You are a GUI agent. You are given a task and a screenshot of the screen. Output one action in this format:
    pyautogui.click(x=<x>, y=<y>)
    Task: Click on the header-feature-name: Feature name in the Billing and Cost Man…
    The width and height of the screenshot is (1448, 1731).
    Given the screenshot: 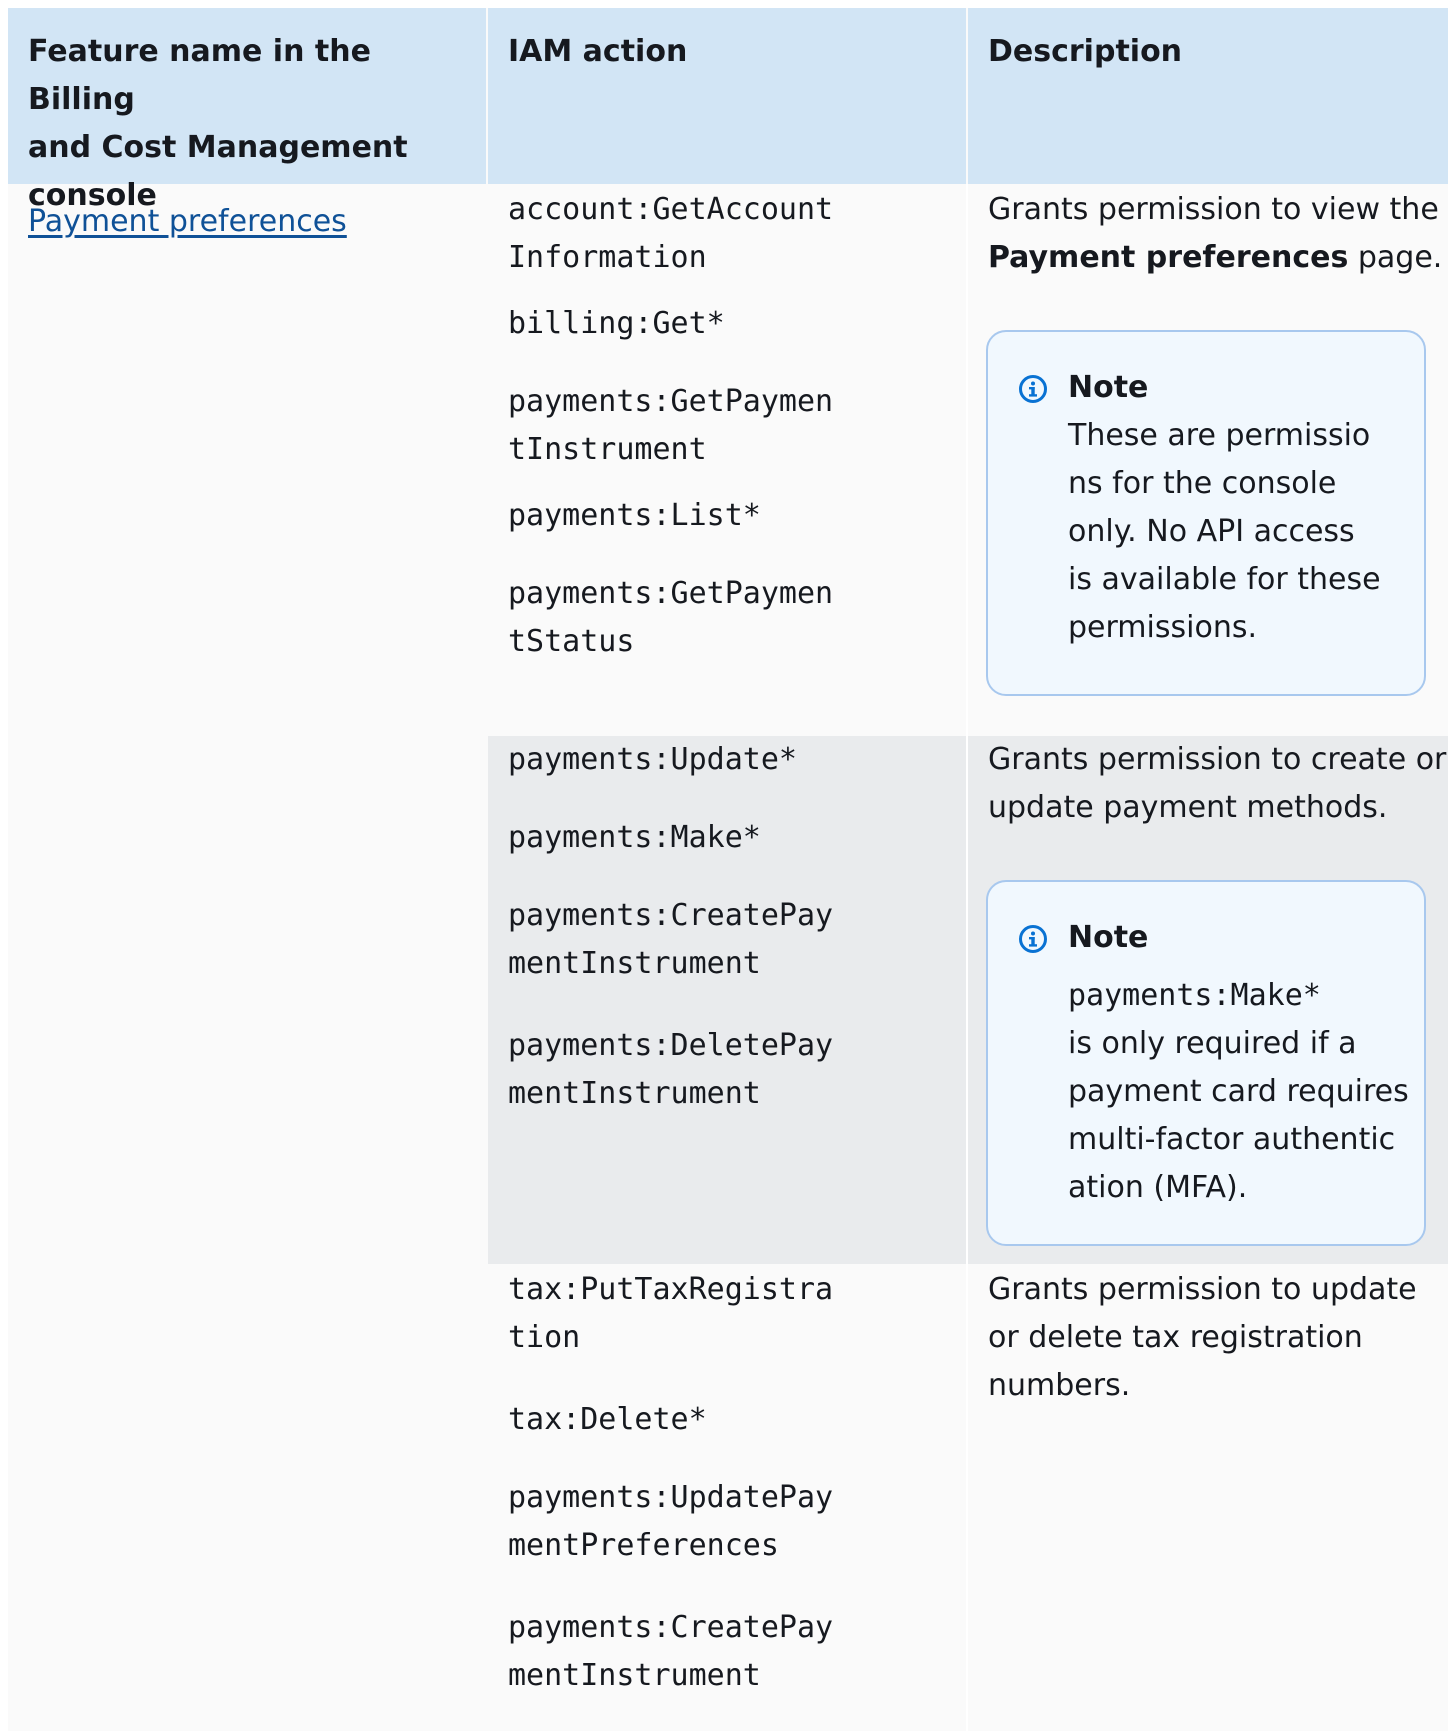 What is the action you would take?
    pyautogui.click(x=247, y=110)
    